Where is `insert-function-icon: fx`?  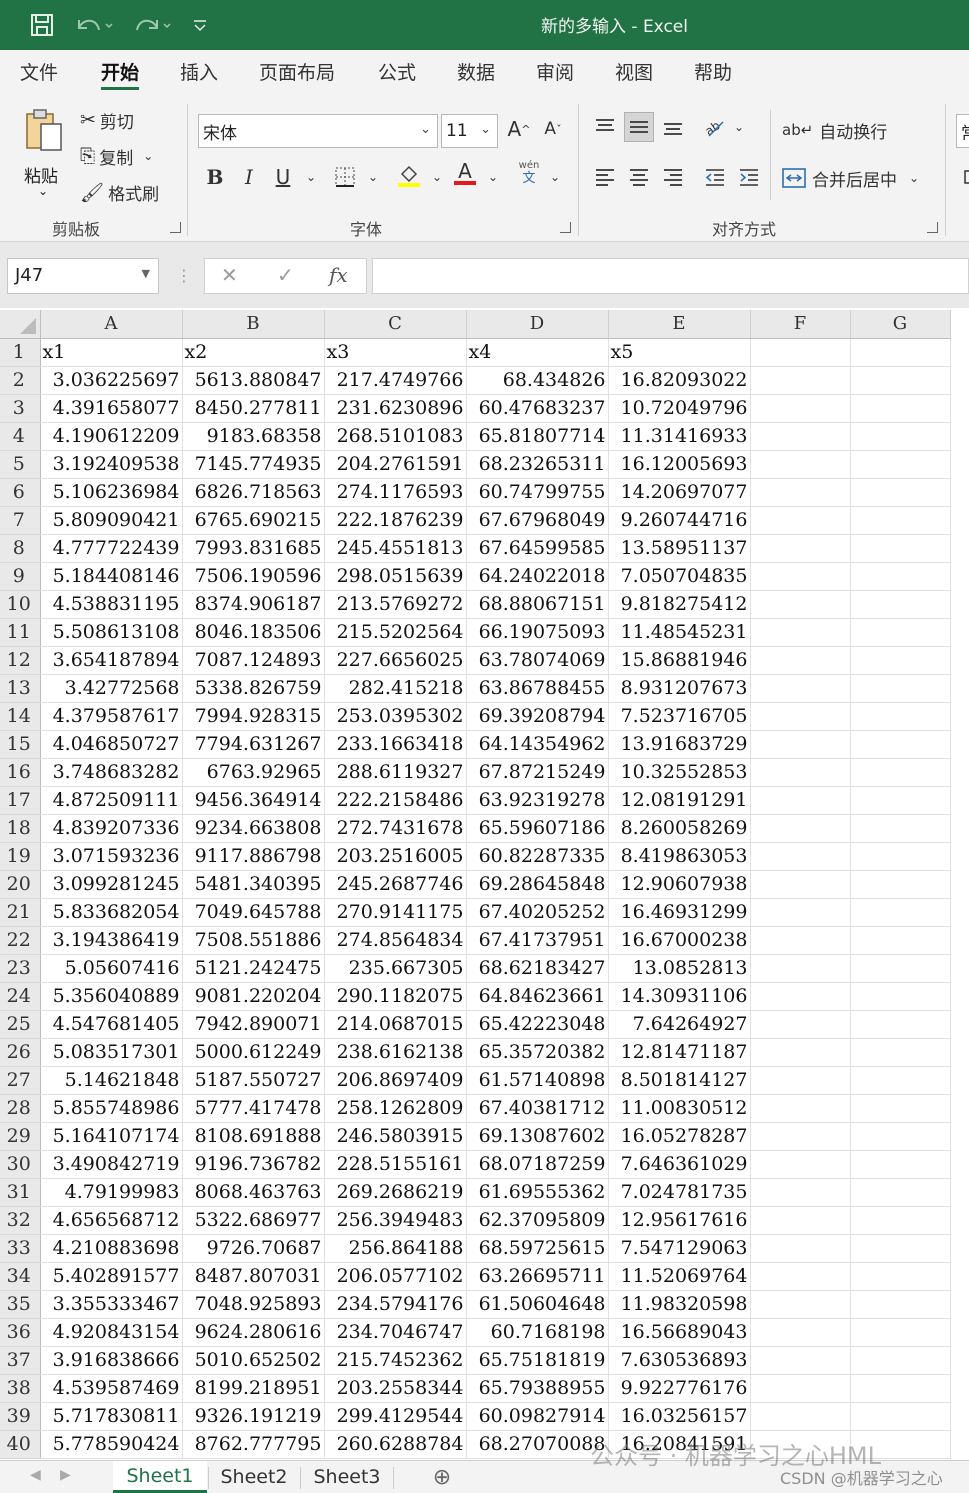
insert-function-icon: fx is located at coordinates (338, 275).